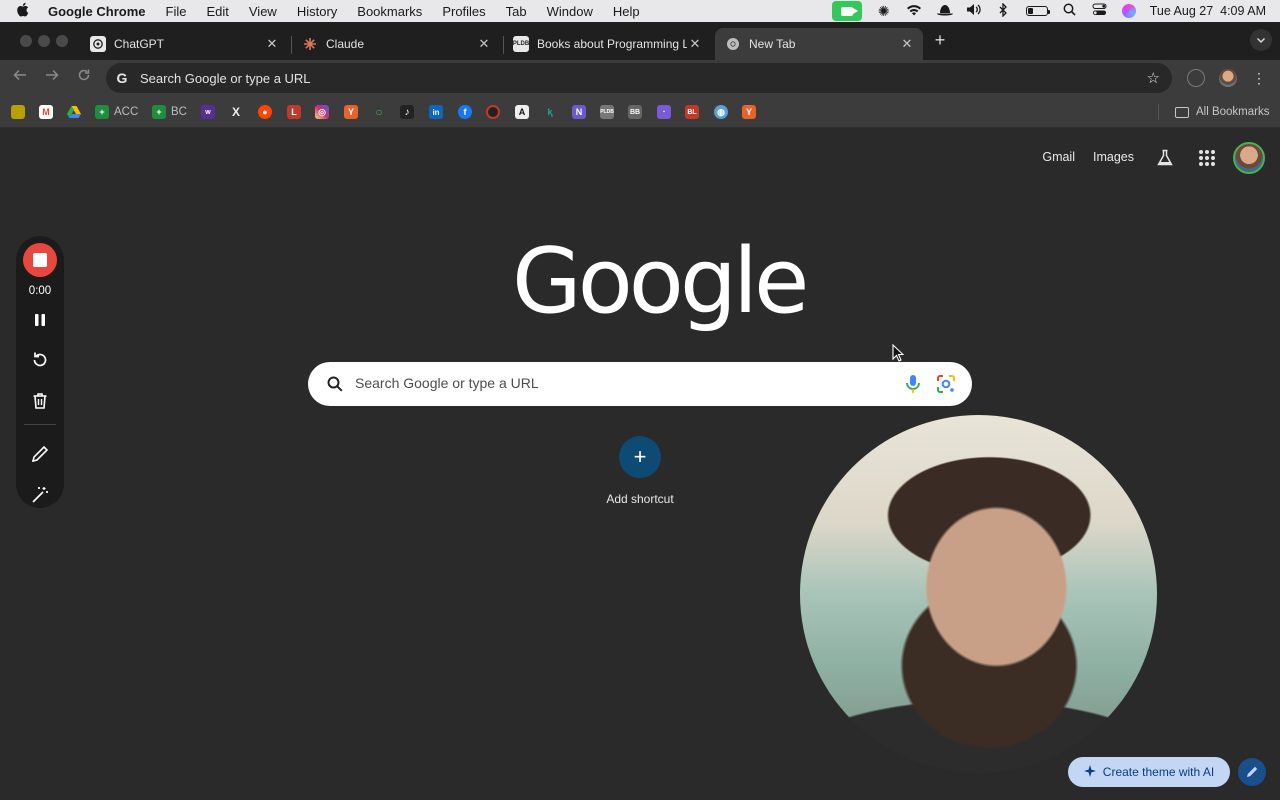 This screenshot has height=800, width=1280. I want to click on menu-clock: Tue Aug 27 4:09 AM, so click(1208, 11).